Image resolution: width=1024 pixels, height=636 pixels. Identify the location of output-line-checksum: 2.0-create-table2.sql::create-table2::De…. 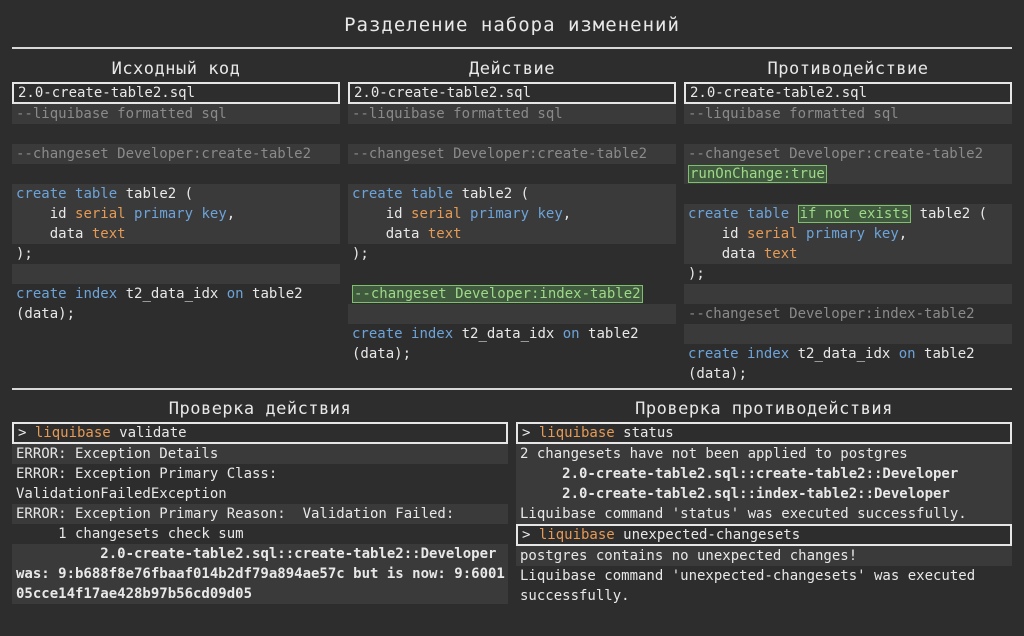
(260, 574).